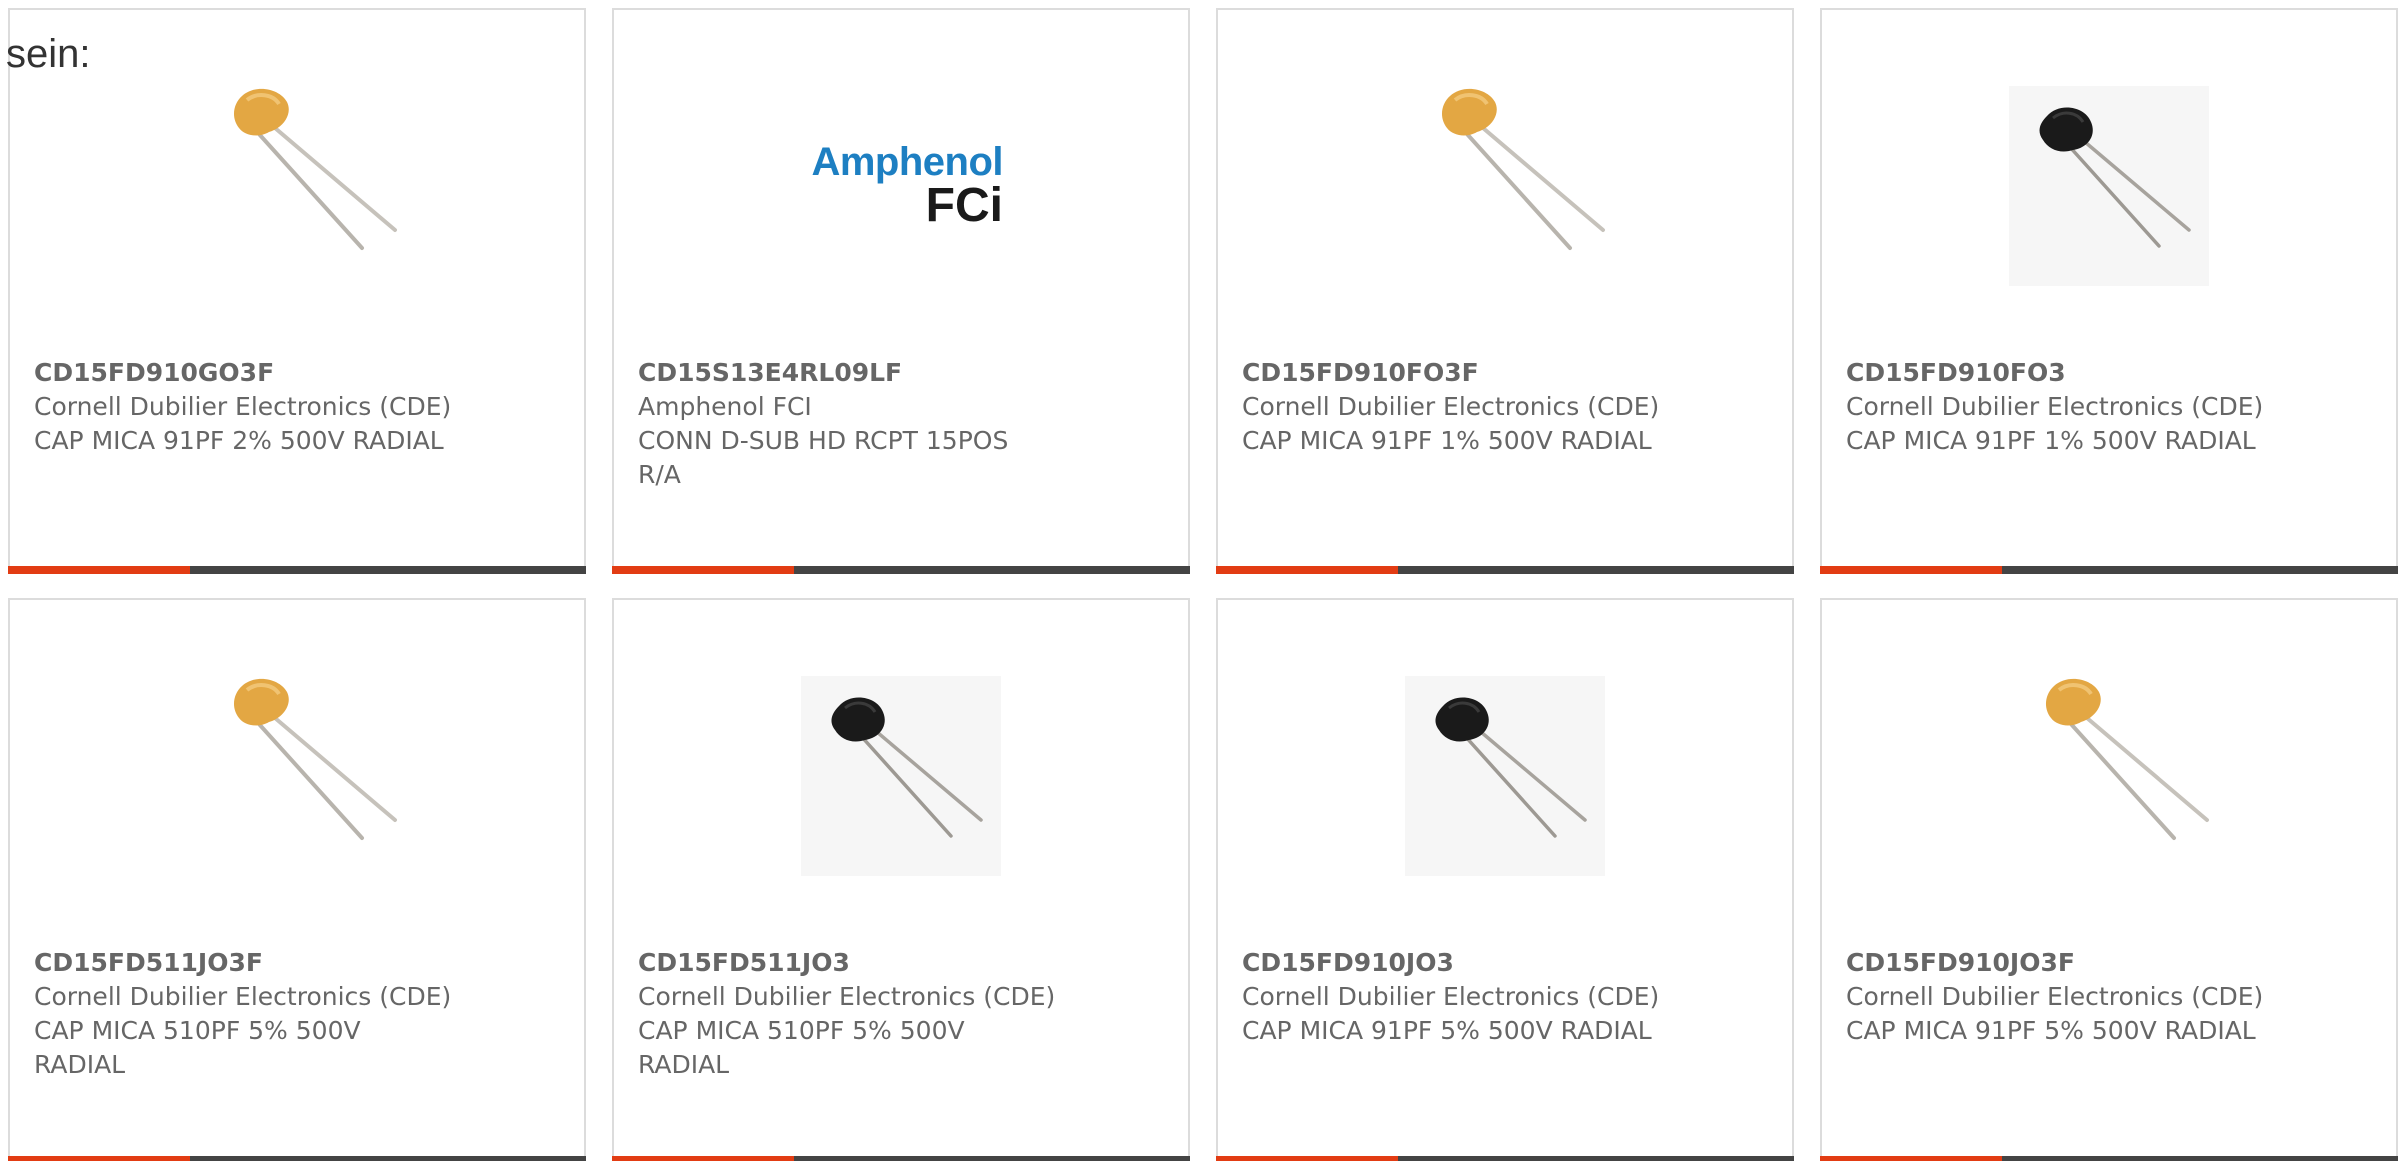 Image resolution: width=2400 pixels, height=1161 pixels. What do you see at coordinates (823, 457) in the screenshot?
I see `product-description: CONN D-SUB HD RCPT 15POS R/A` at bounding box center [823, 457].